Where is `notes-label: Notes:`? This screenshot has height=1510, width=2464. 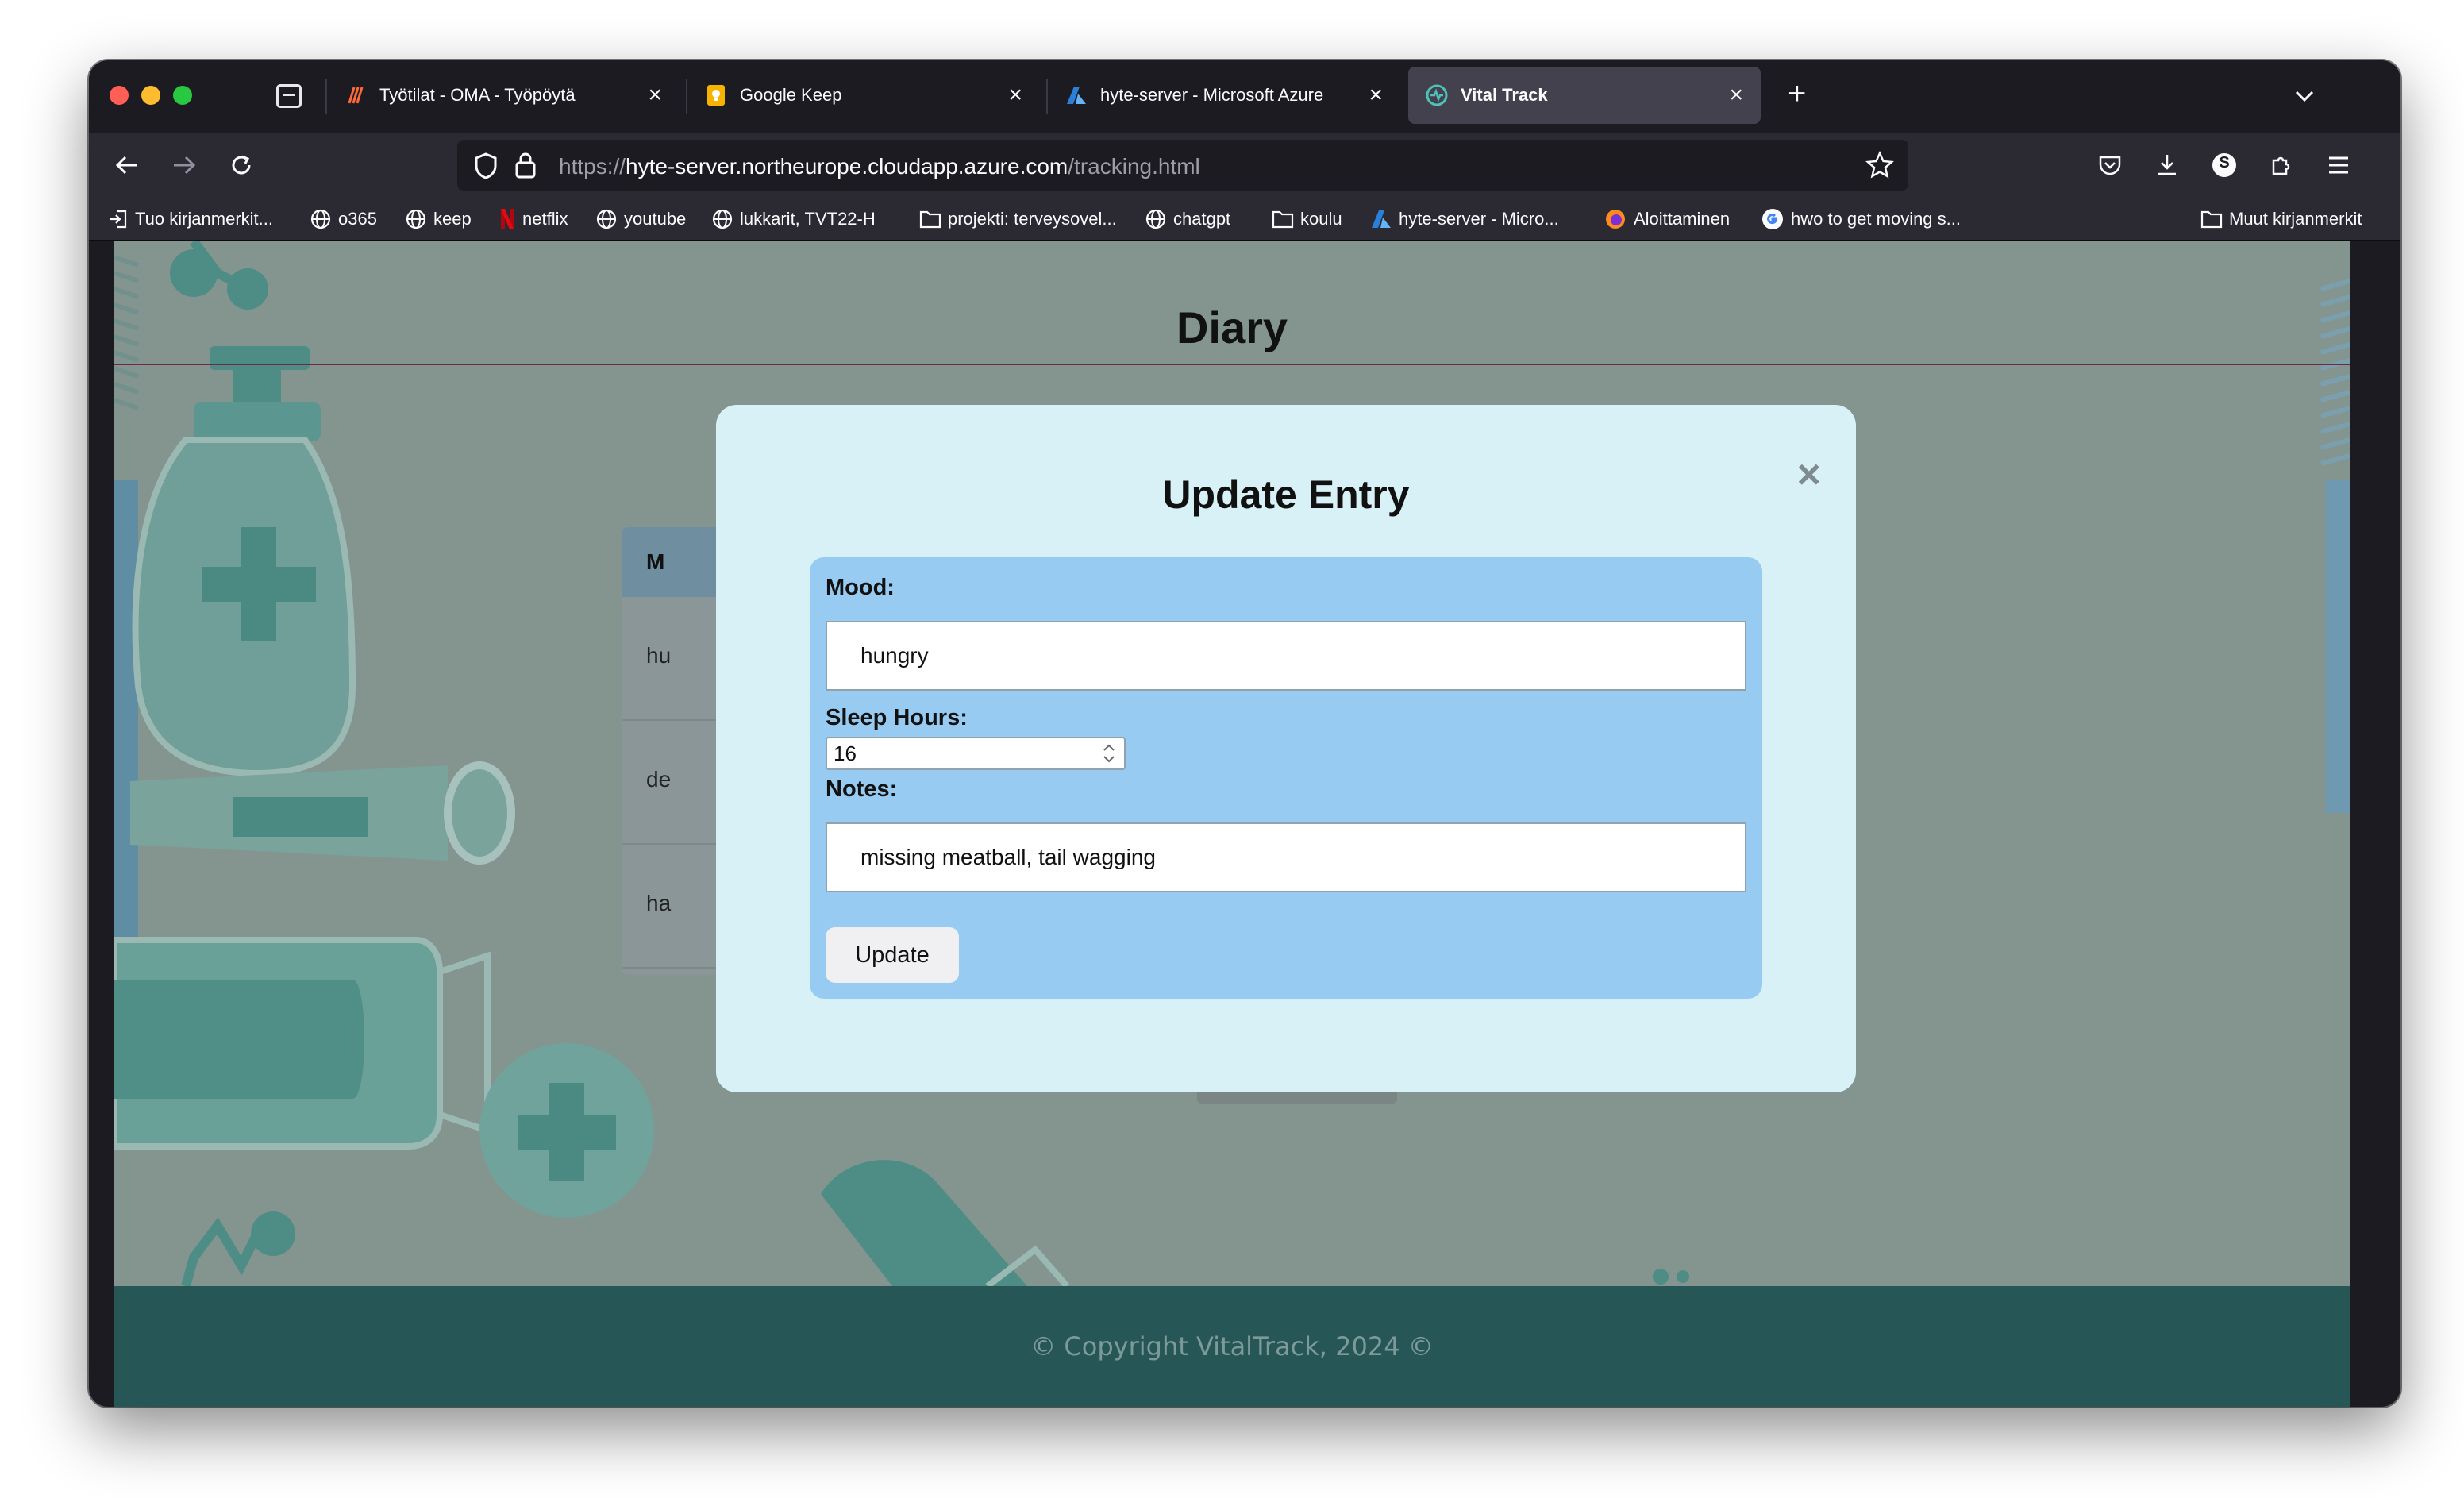 notes-label: Notes: is located at coordinates (862, 789).